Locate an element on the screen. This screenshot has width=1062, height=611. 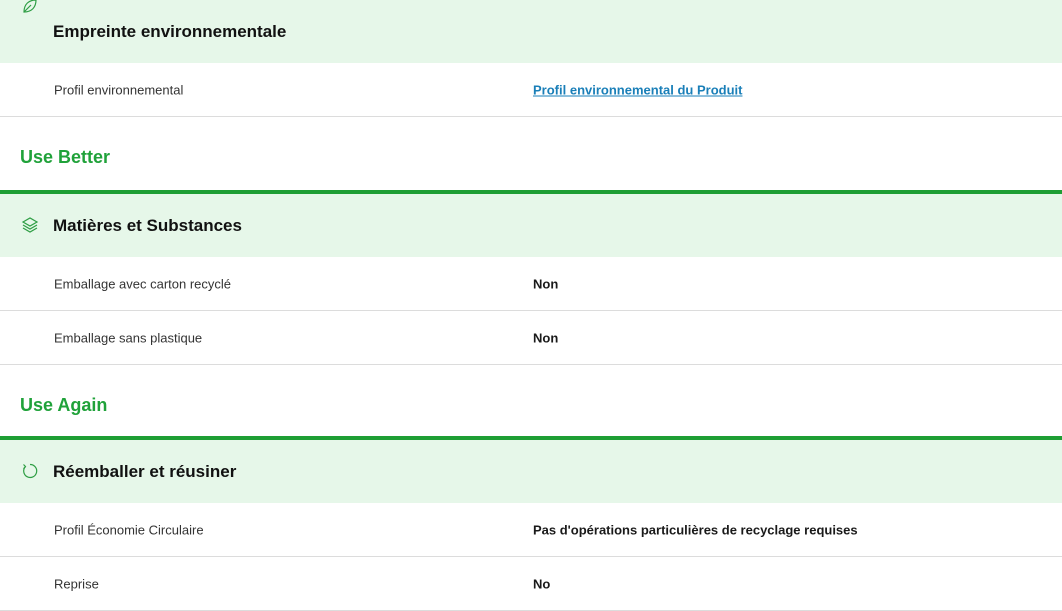
refresh-icon is located at coordinates (30, 471).